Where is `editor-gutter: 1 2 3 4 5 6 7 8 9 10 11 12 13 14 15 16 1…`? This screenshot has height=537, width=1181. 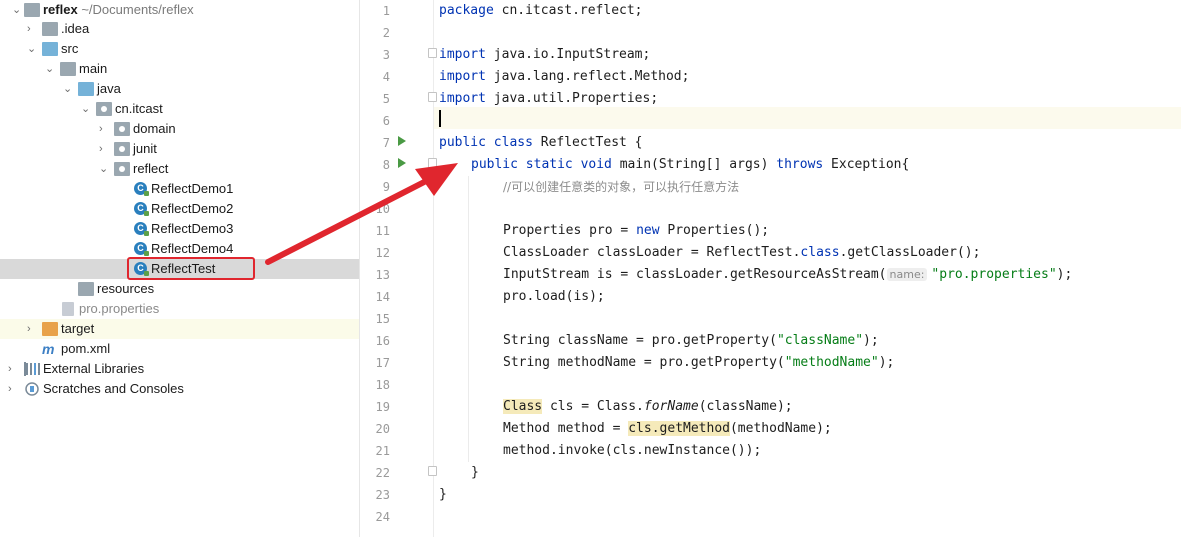
editor-gutter: 1 2 3 4 5 6 7 8 9 10 11 12 13 14 15 16 1… is located at coordinates (398, 268).